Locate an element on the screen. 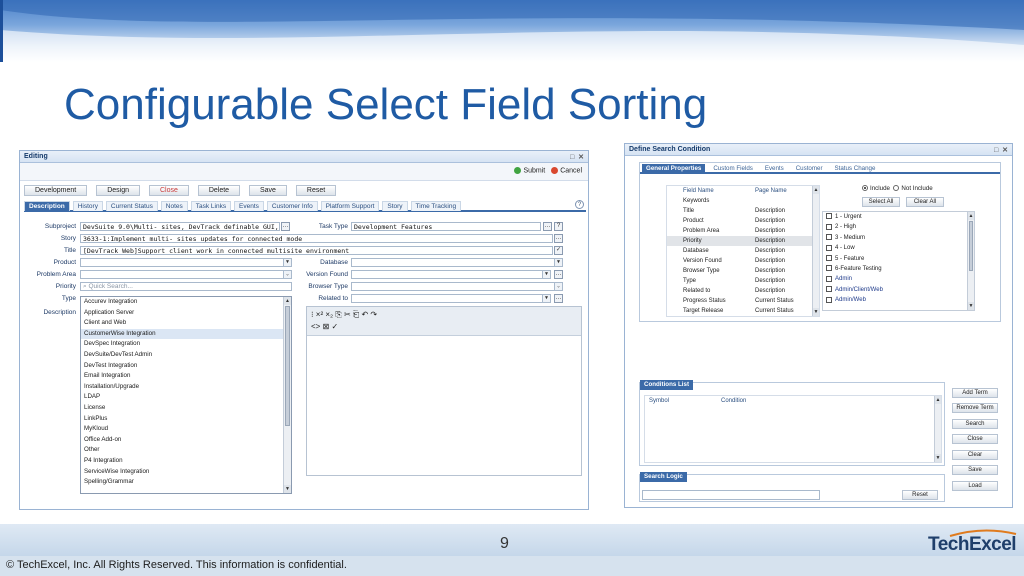  type-option: ServiceWise Integration is located at coordinates (186, 472).